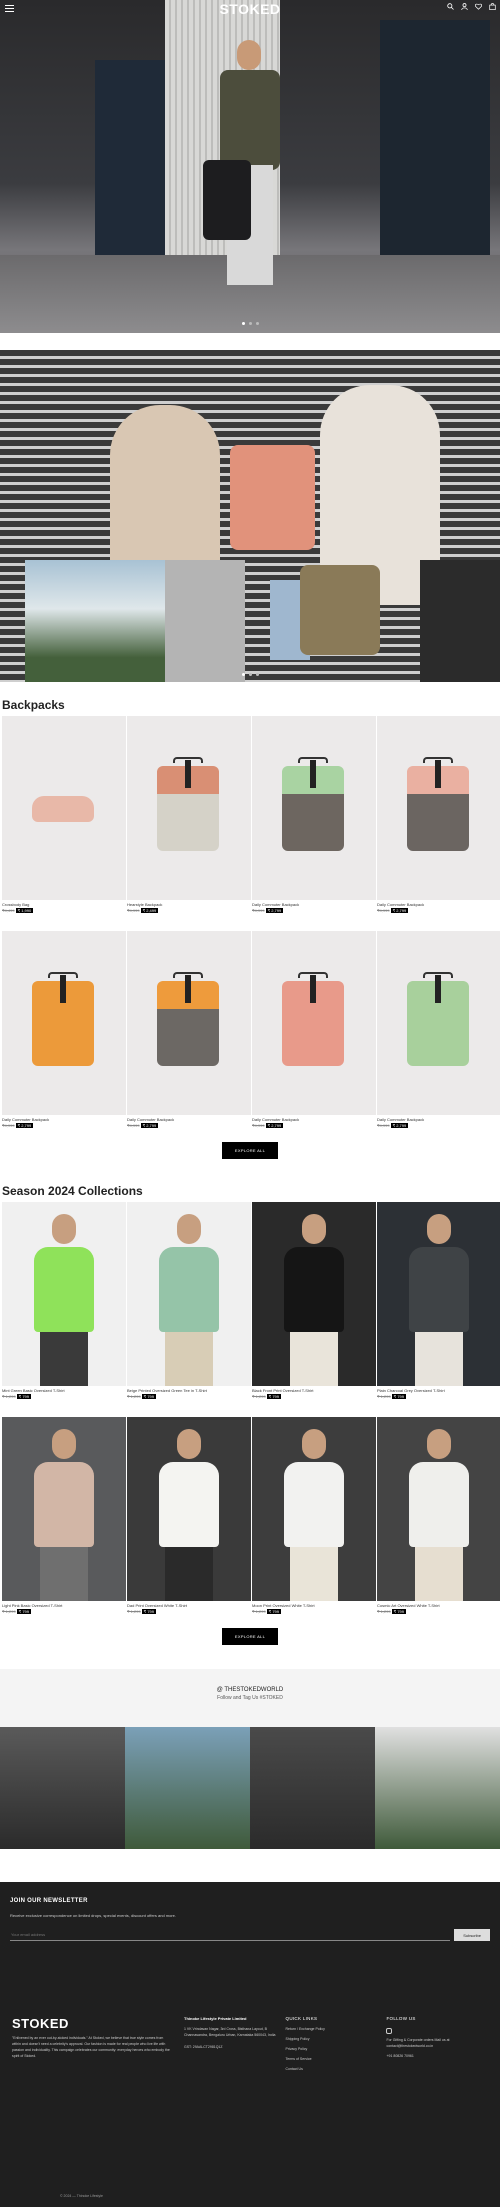 The height and width of the screenshot is (2207, 500). I want to click on product-card: Hearstyle Backpack ₹4,999 ₹ 2,499, so click(189, 814).